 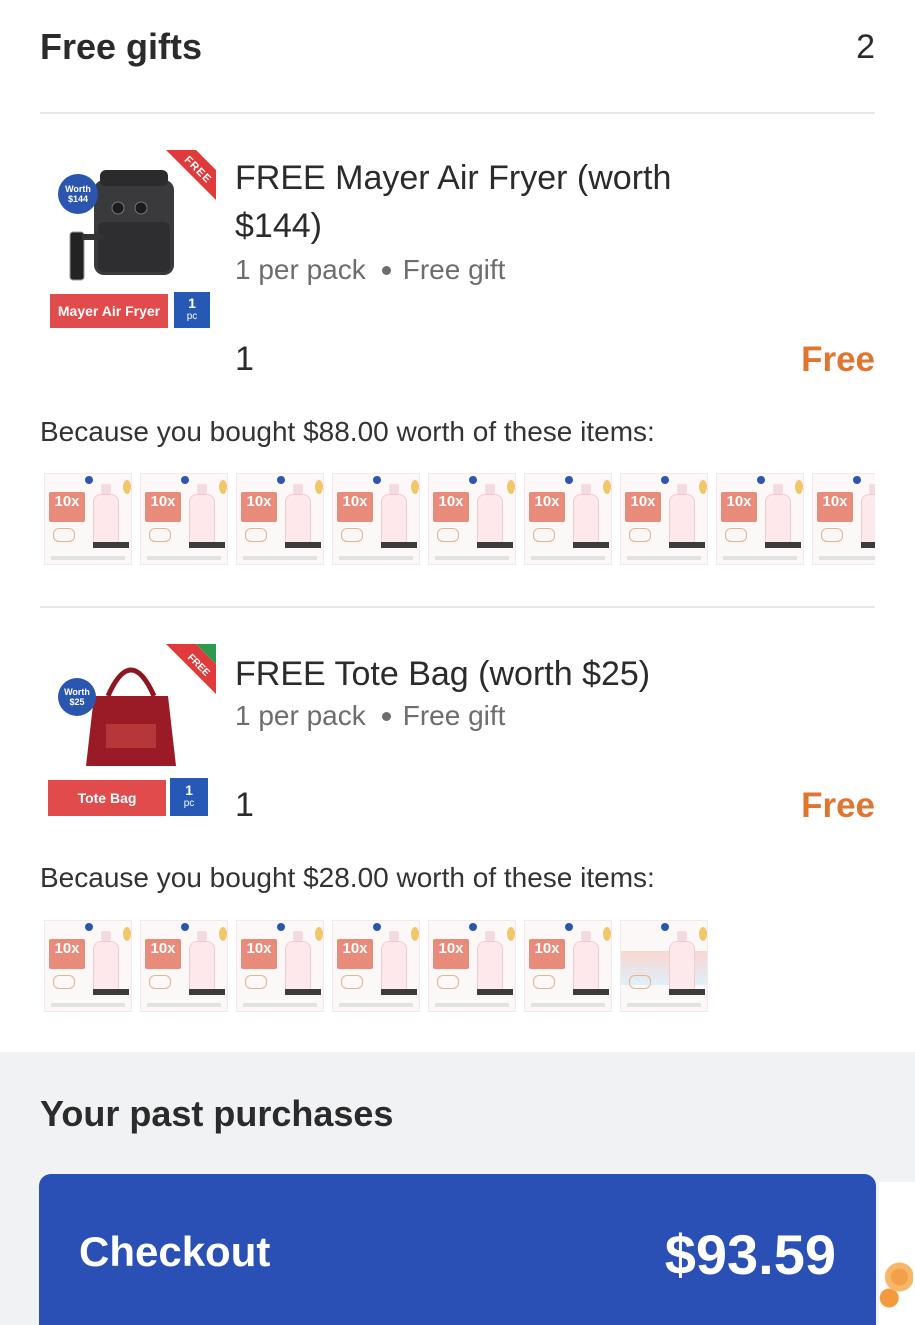 What do you see at coordinates (454, 715) in the screenshot?
I see `gift-type-text: Free gift` at bounding box center [454, 715].